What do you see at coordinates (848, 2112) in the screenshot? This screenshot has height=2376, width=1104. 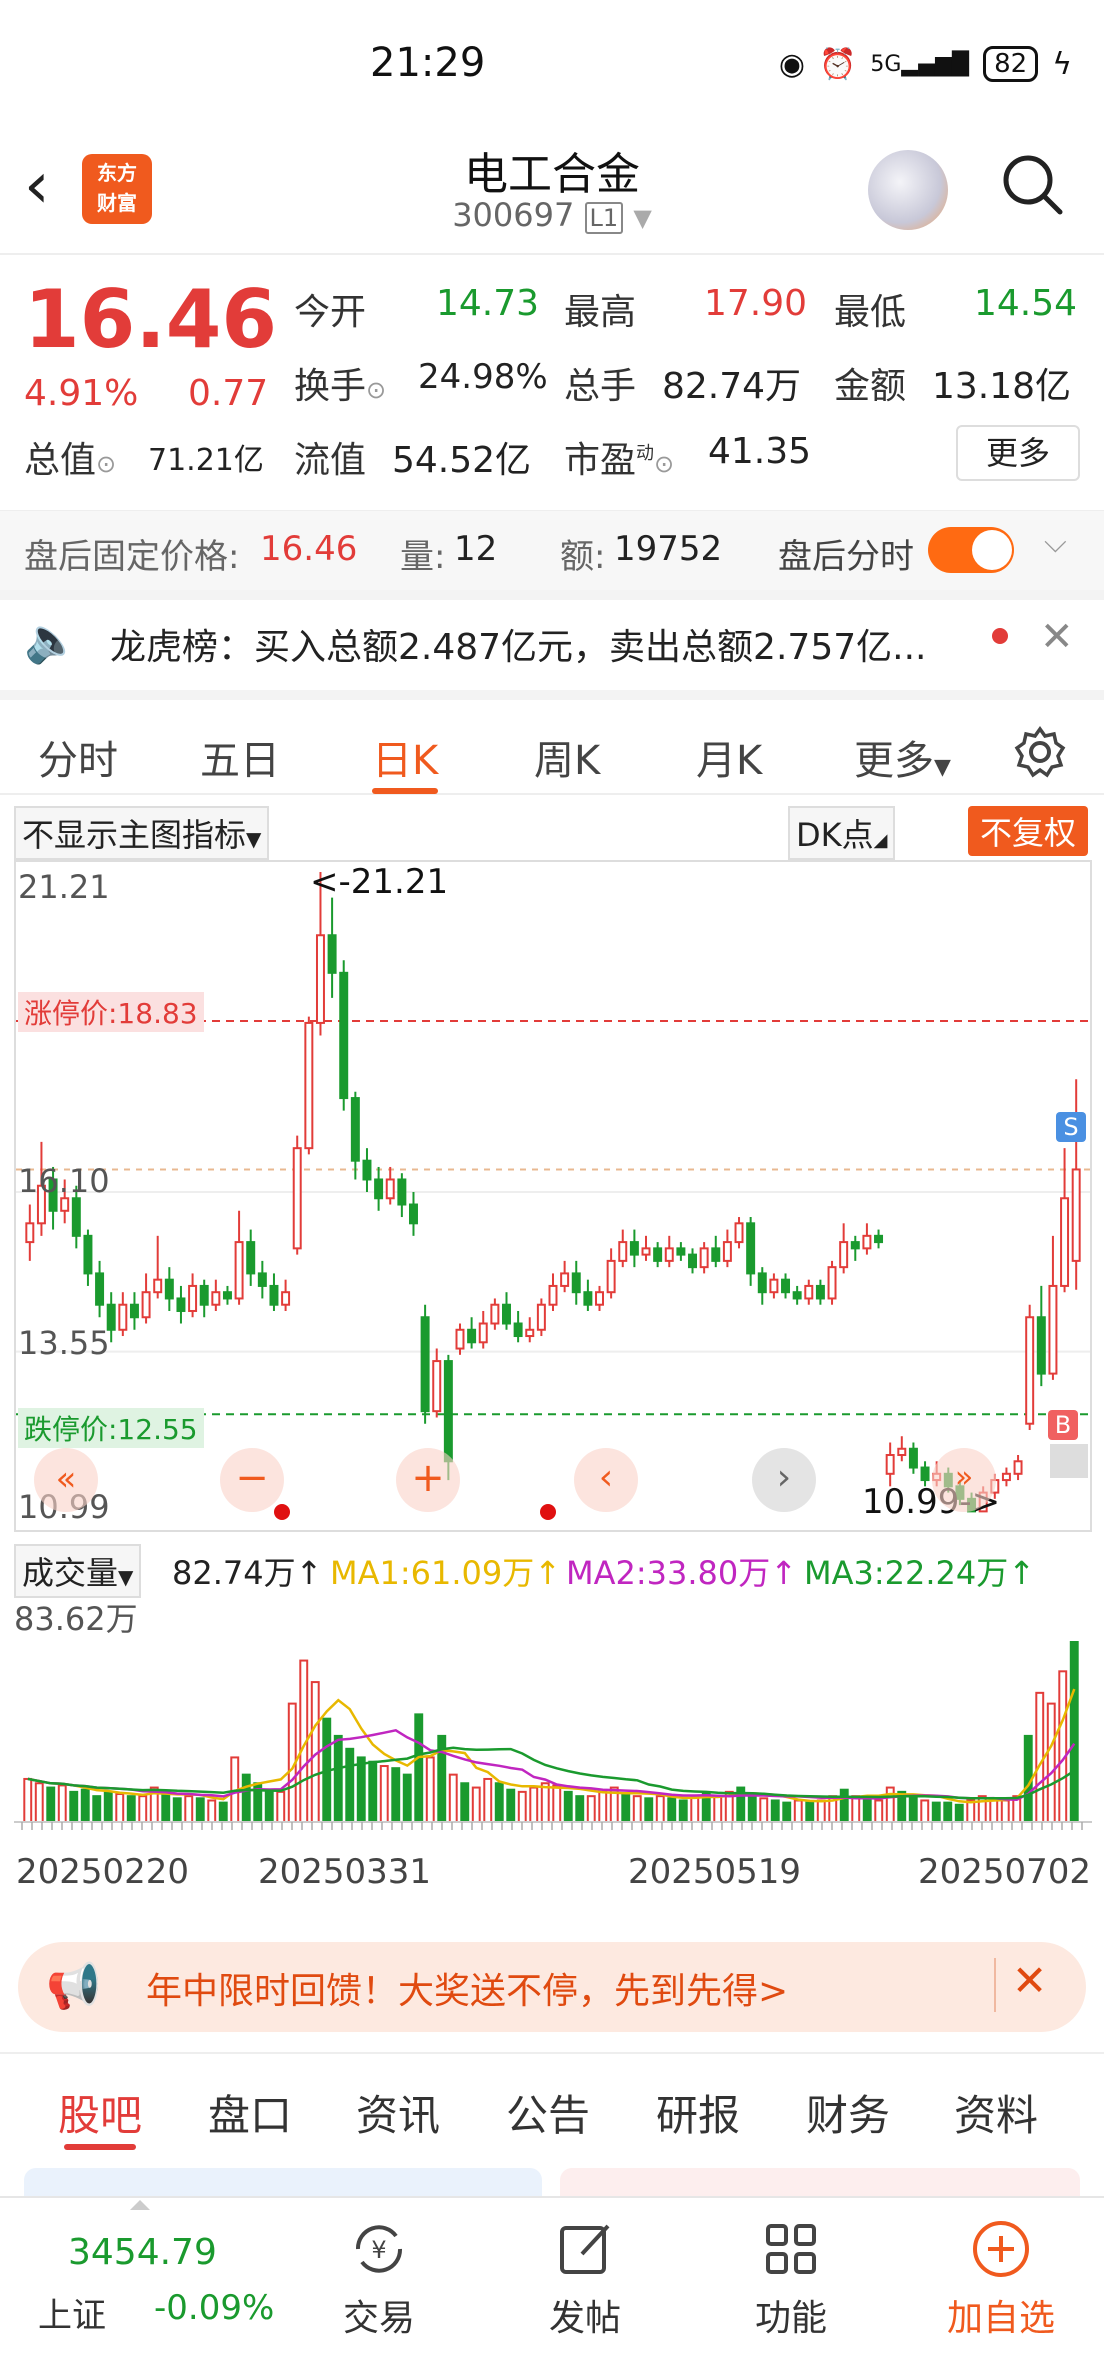 I see `tab-finance: 财务` at bounding box center [848, 2112].